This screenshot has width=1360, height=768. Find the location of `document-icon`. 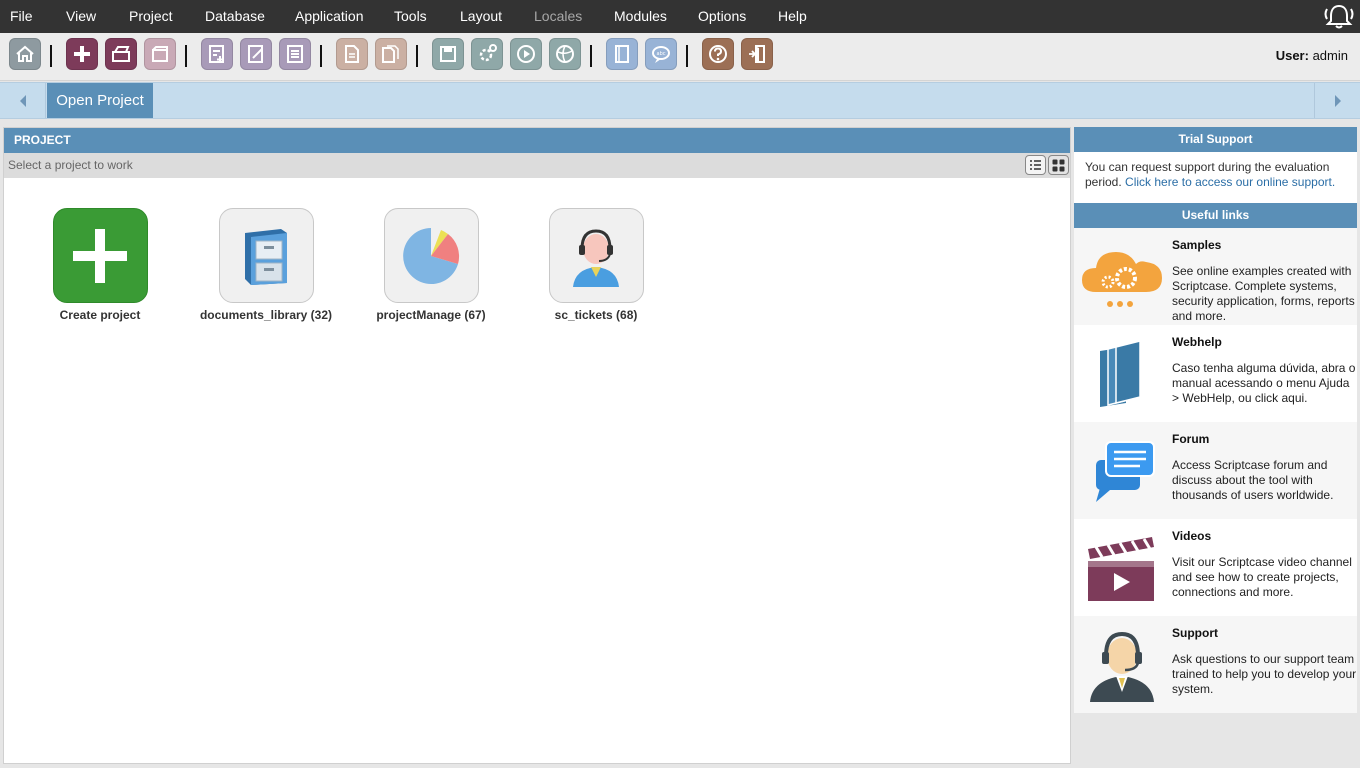

document-icon is located at coordinates (352, 54).